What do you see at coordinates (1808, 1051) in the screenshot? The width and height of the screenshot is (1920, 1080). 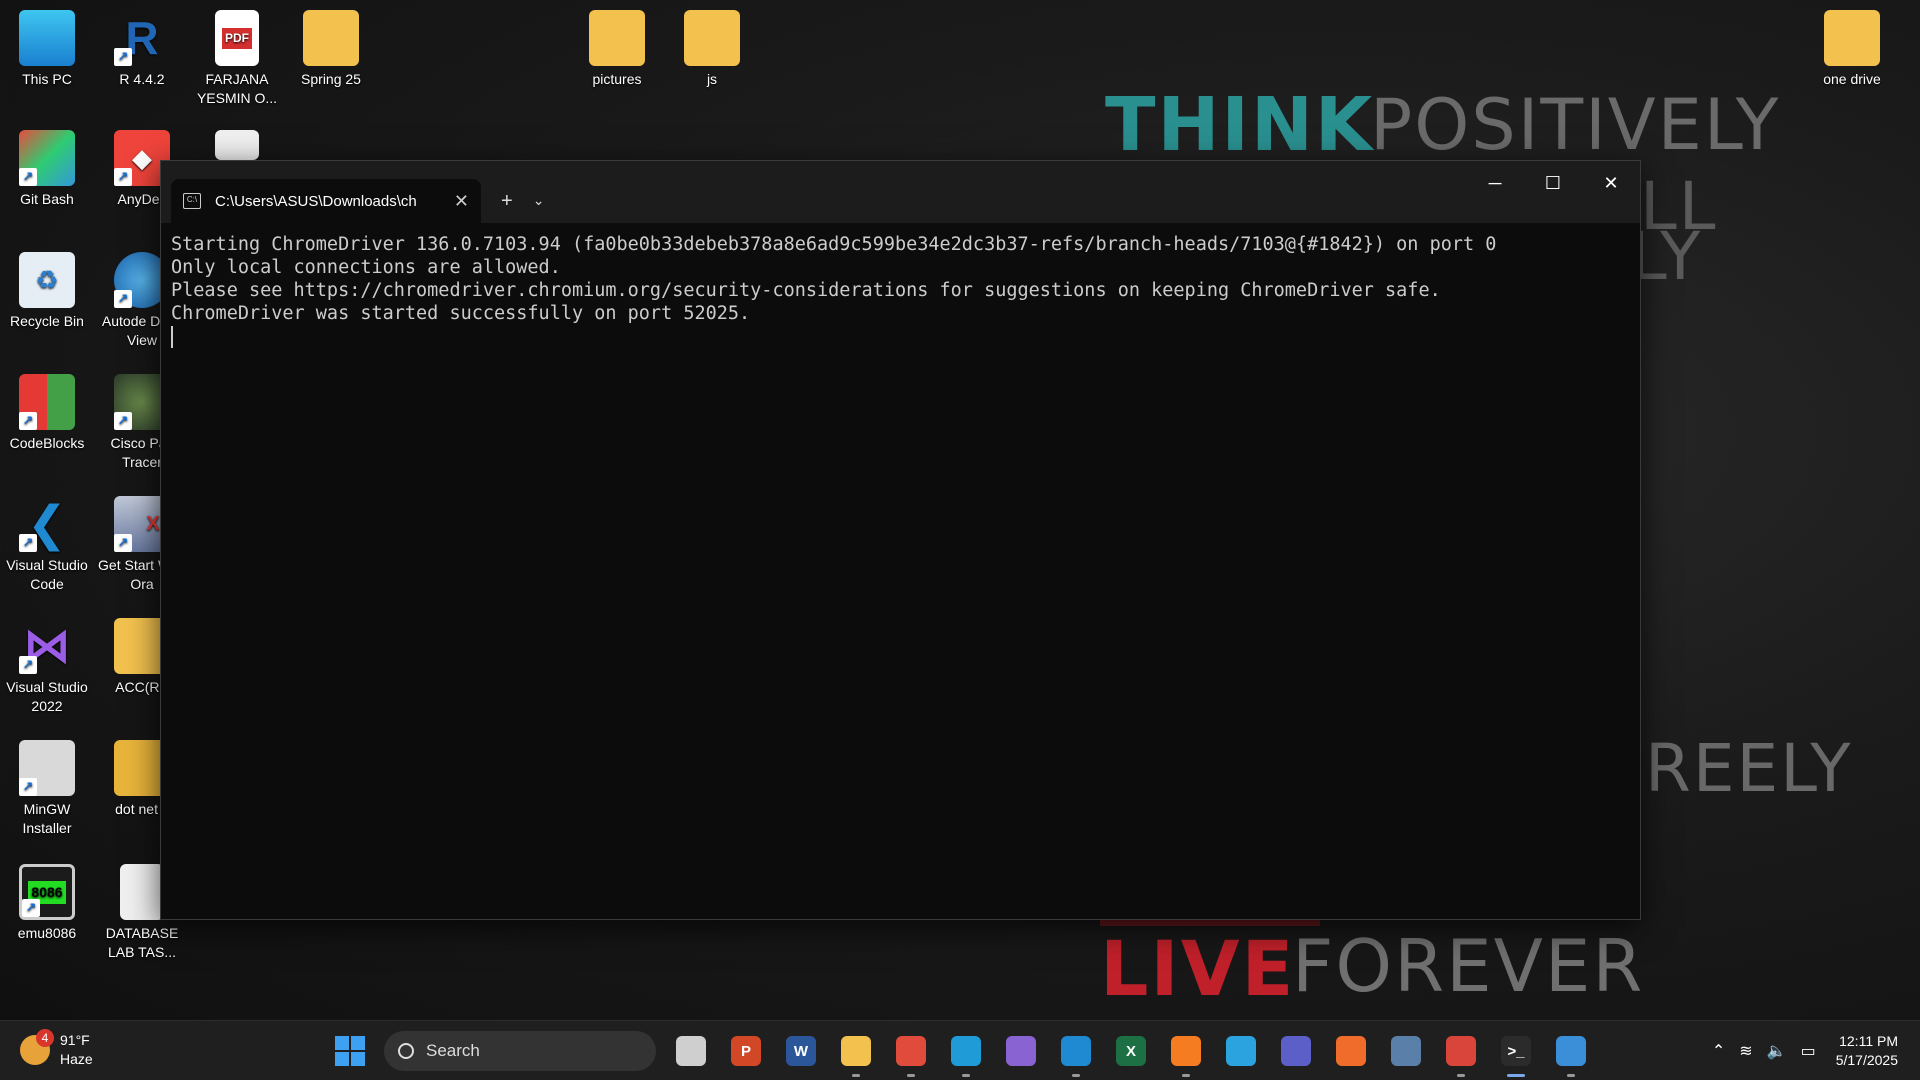 I see `battery-icon: ▭` at bounding box center [1808, 1051].